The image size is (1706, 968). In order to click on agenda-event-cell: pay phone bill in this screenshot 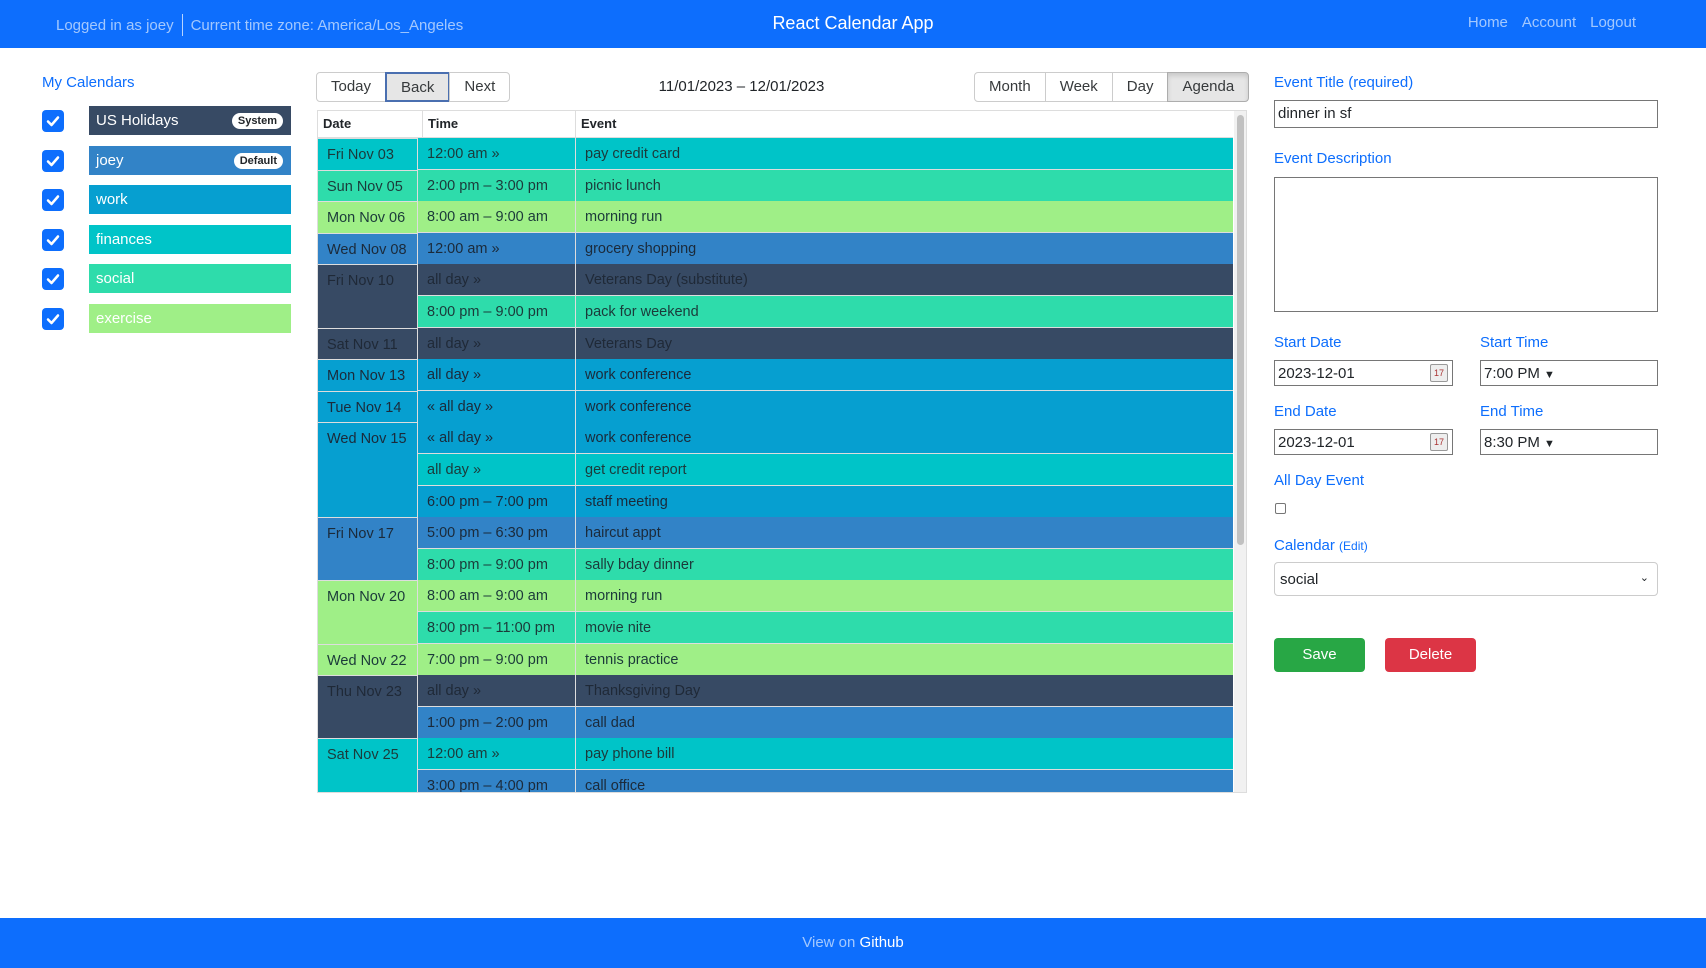, I will do `click(904, 754)`.